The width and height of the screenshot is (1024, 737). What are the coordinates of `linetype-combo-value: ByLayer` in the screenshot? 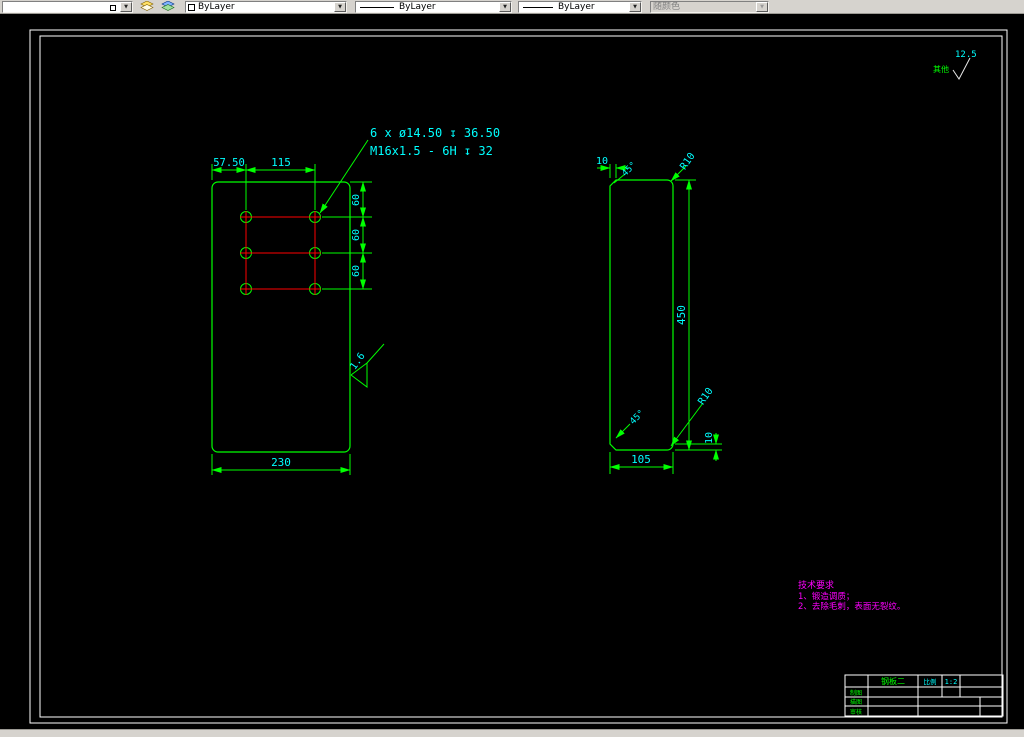 It's located at (417, 7).